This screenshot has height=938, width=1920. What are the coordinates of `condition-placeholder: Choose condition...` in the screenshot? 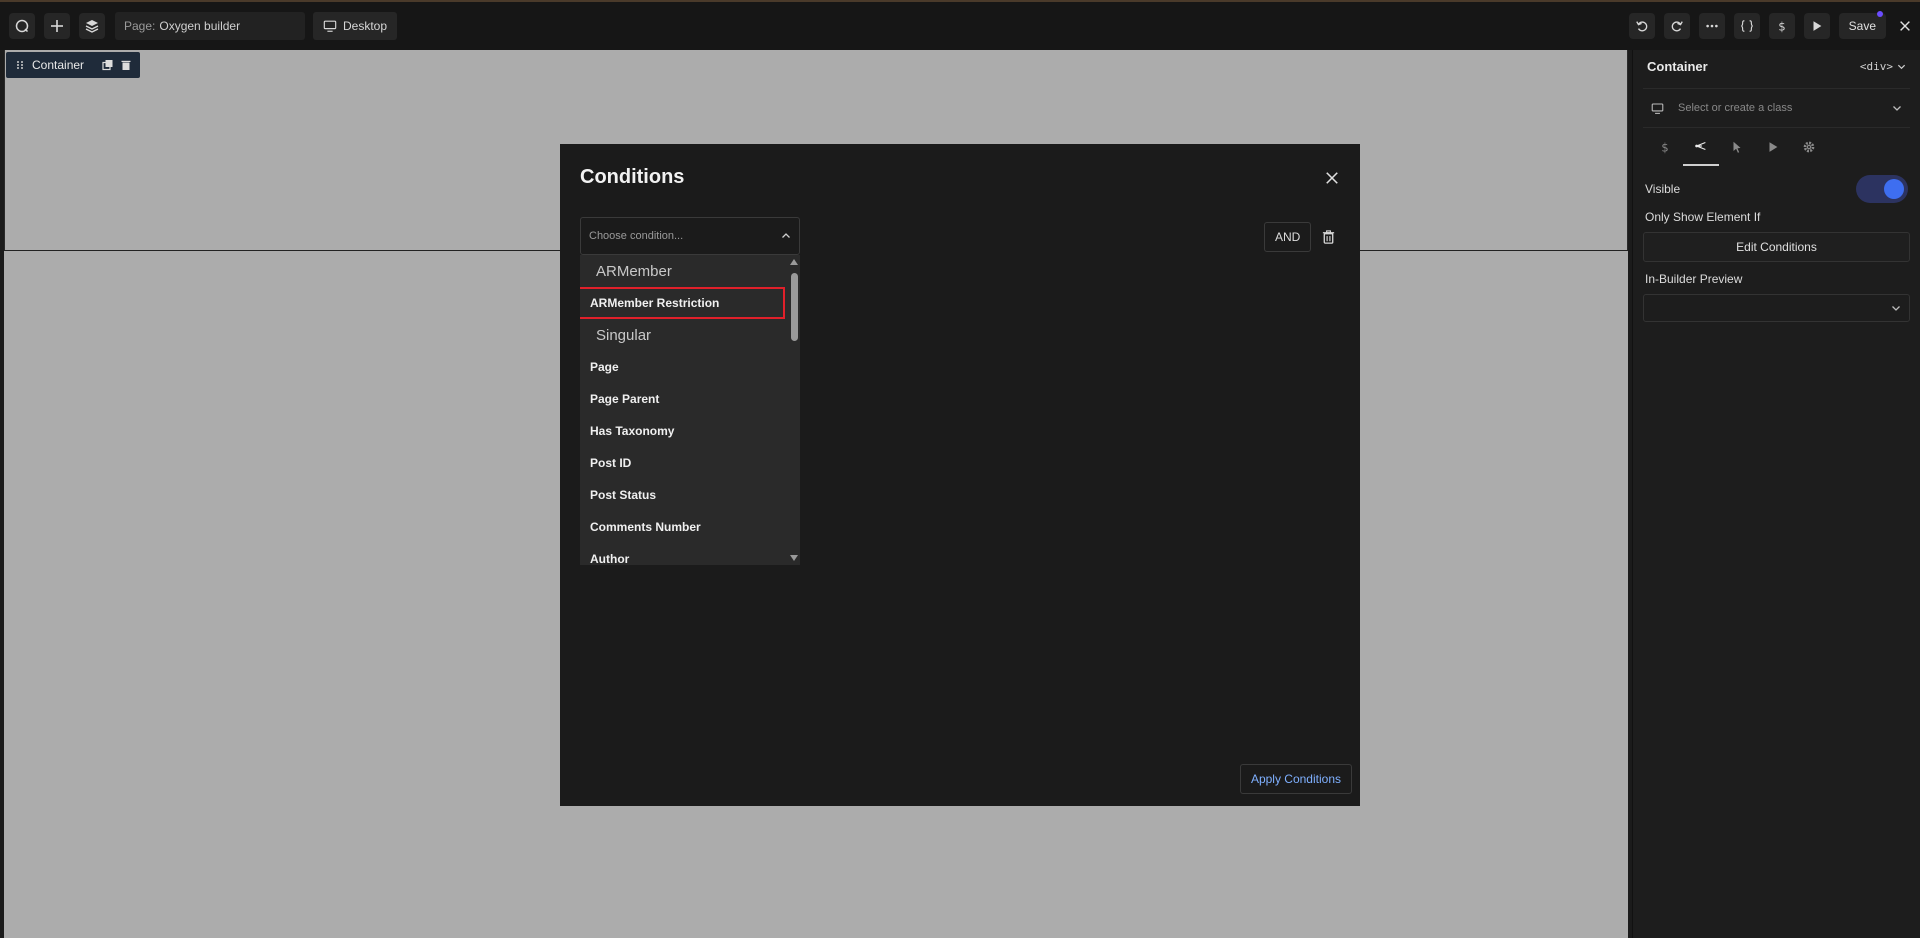 It's located at (636, 236).